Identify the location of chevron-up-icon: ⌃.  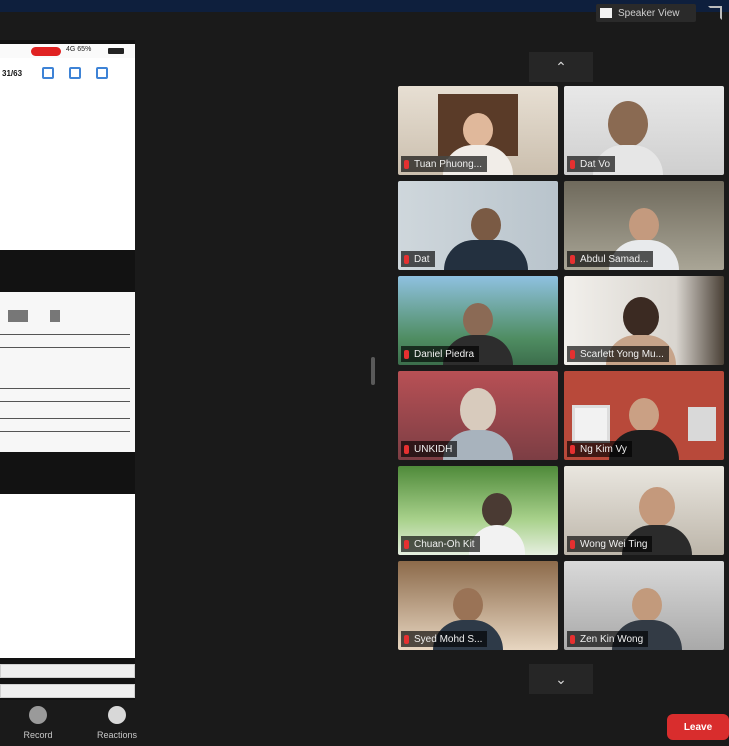
(561, 66).